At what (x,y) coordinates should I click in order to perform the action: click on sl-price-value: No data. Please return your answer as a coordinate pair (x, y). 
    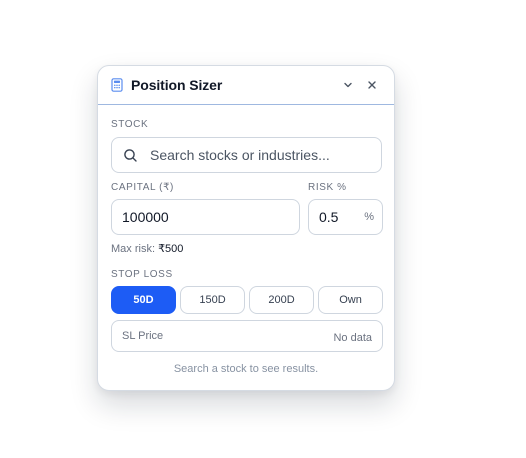
    Looking at the image, I should click on (352, 338).